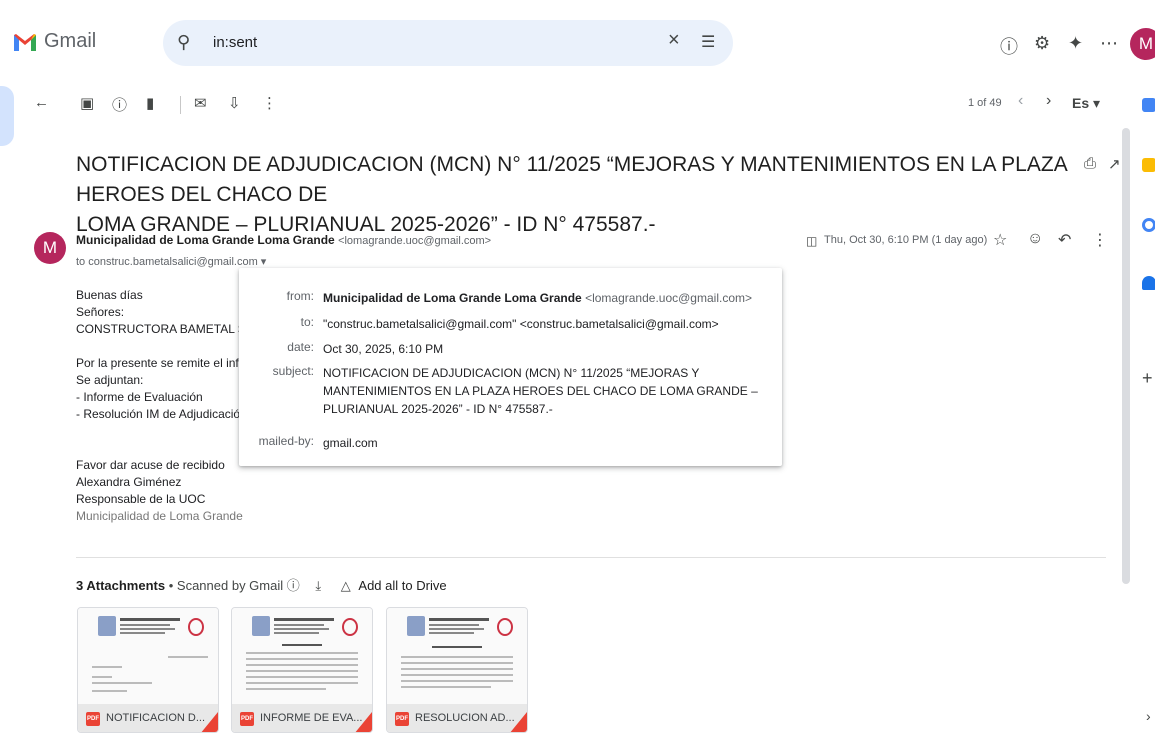  Describe the element at coordinates (1009, 46) in the screenshot. I see `help-icon: ⓘ` at that location.